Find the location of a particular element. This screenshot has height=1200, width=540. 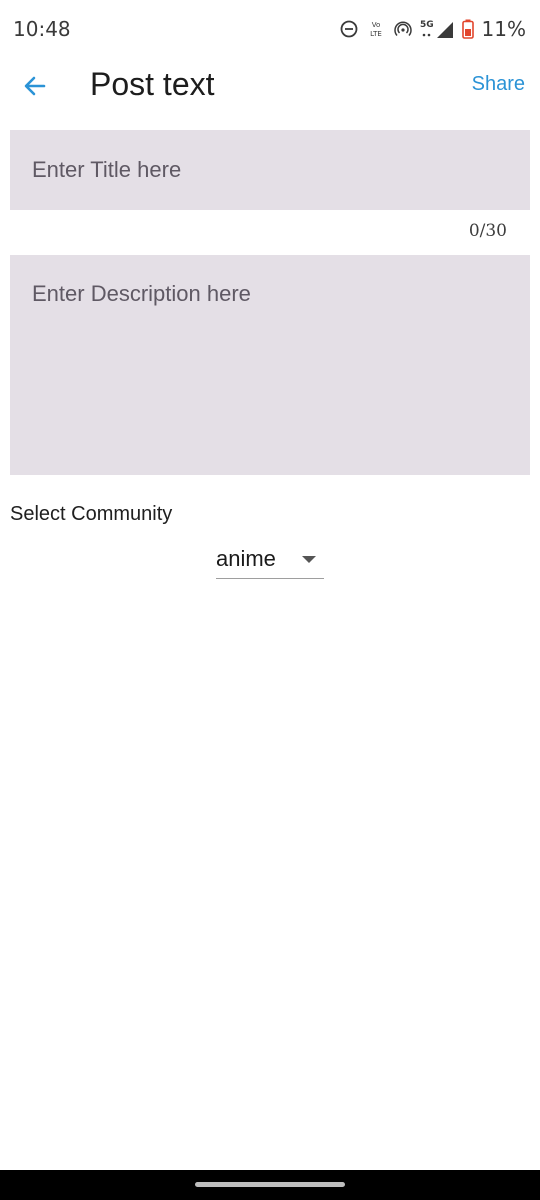

app-bar: Post text Share is located at coordinates (270, 86).